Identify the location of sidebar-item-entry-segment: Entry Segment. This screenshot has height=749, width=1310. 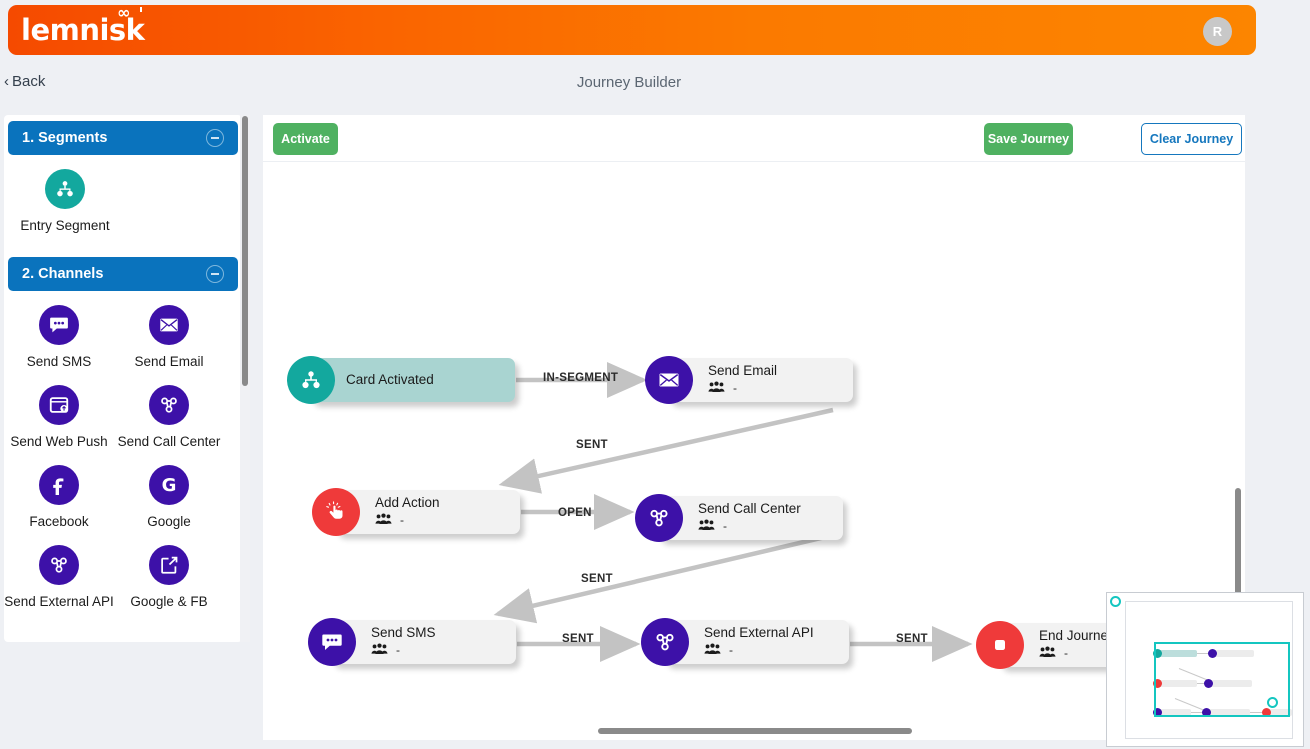
(65, 201).